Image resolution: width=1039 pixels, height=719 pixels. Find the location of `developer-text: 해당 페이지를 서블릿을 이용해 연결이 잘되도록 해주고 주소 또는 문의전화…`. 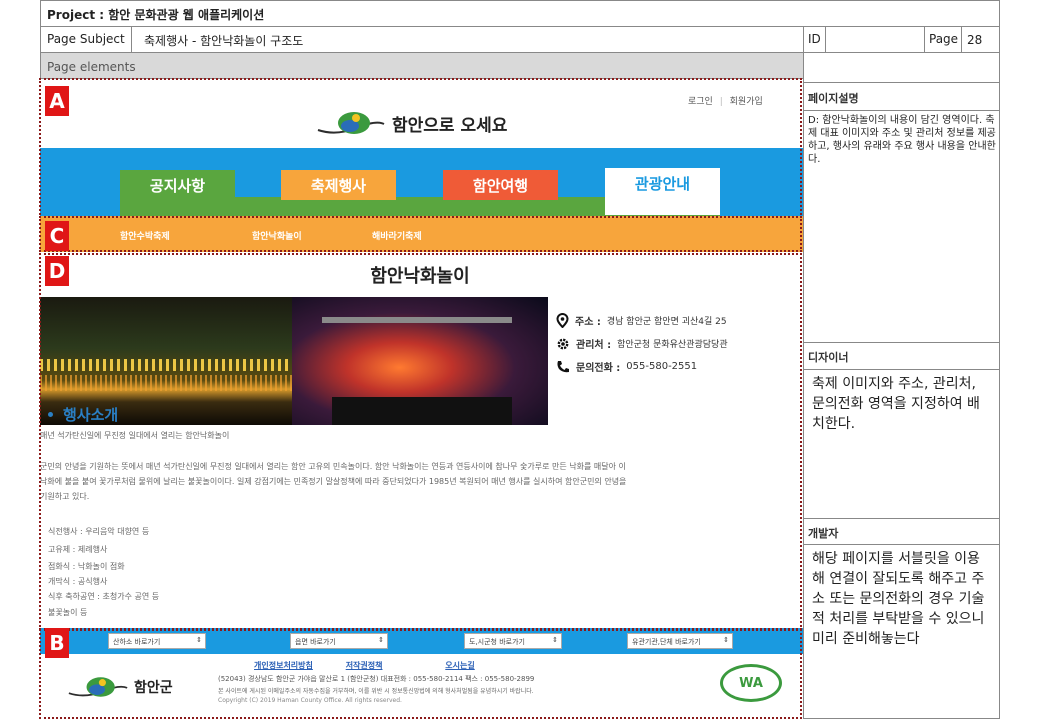

developer-text: 해당 페이지를 서블릿을 이용해 연결이 잘되도록 해주고 주소 또는 문의전화… is located at coordinates (898, 599).